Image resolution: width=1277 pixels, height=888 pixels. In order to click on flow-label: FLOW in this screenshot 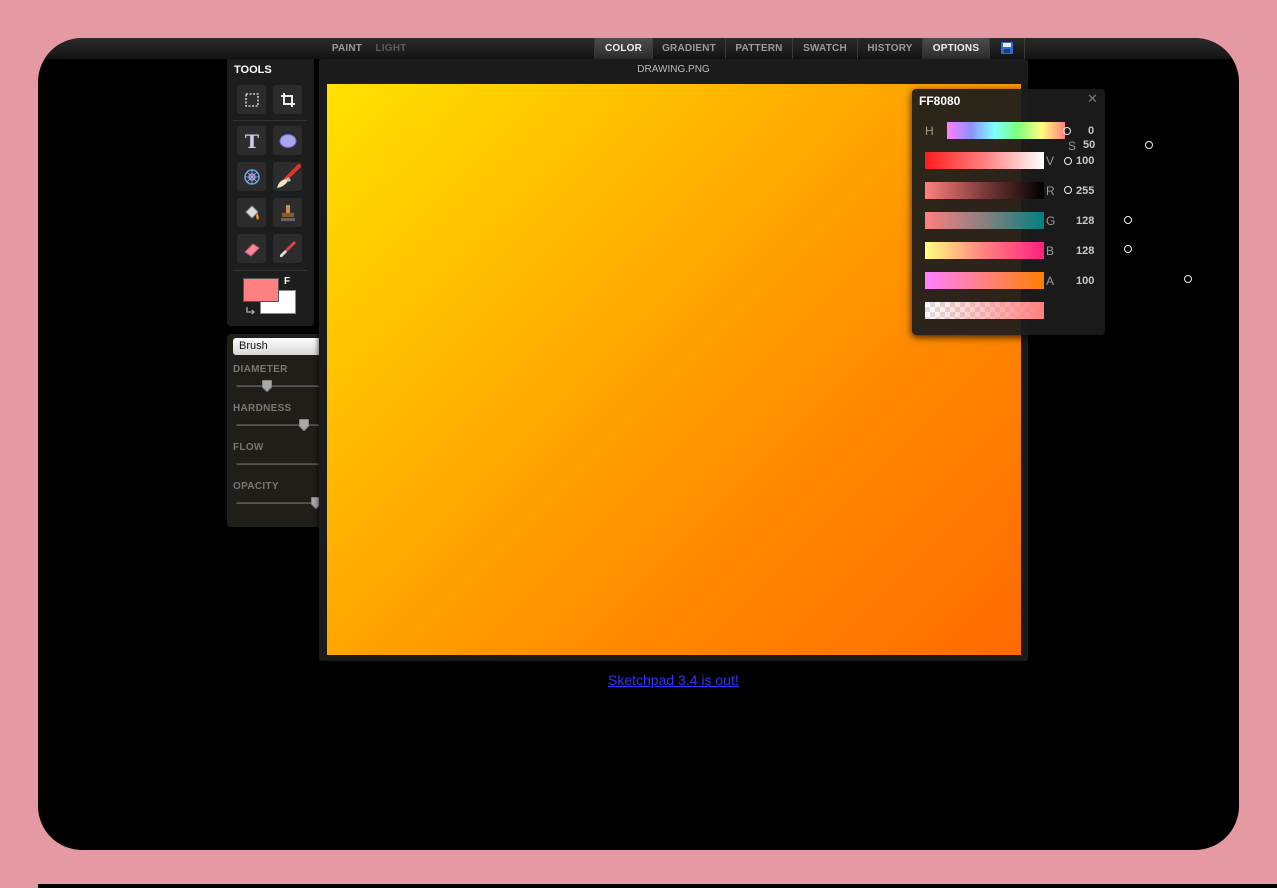, I will do `click(248, 447)`.